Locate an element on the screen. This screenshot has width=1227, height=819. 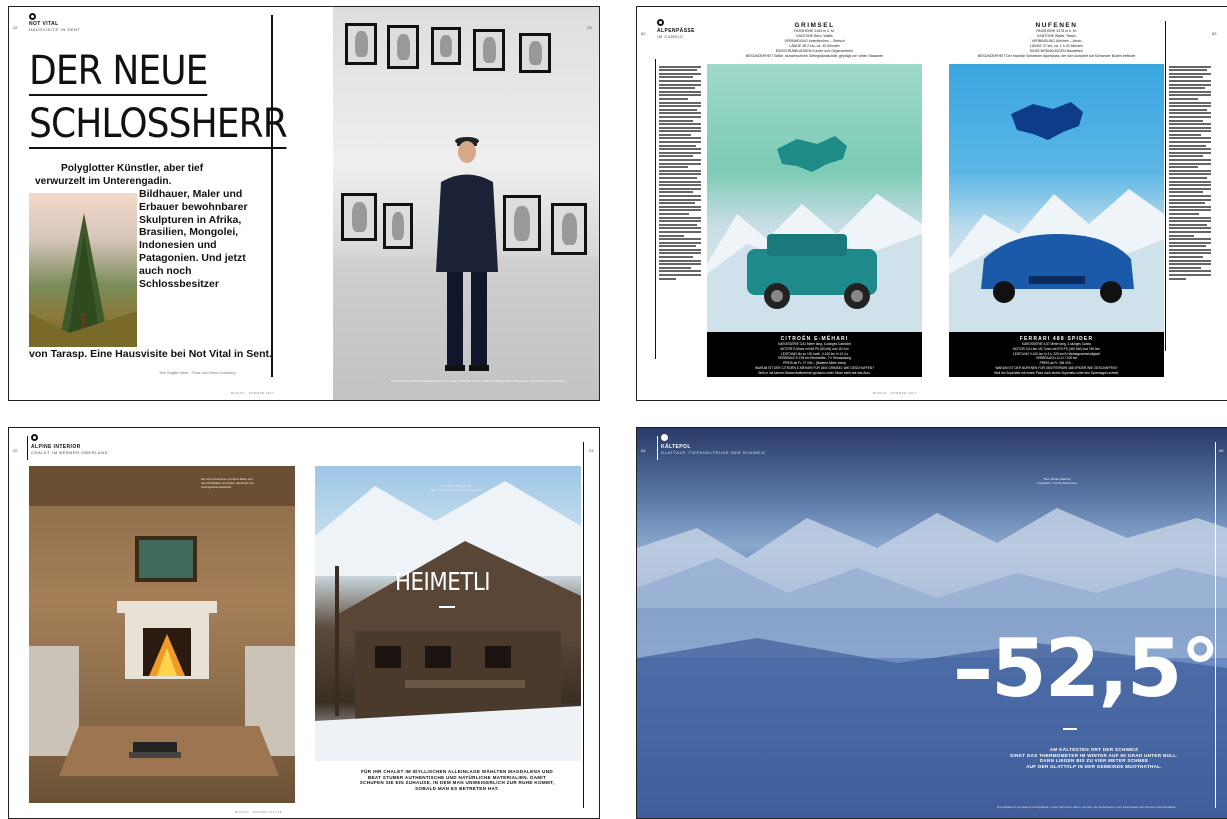
body-text-column-right is located at coordinates (1190, 172).